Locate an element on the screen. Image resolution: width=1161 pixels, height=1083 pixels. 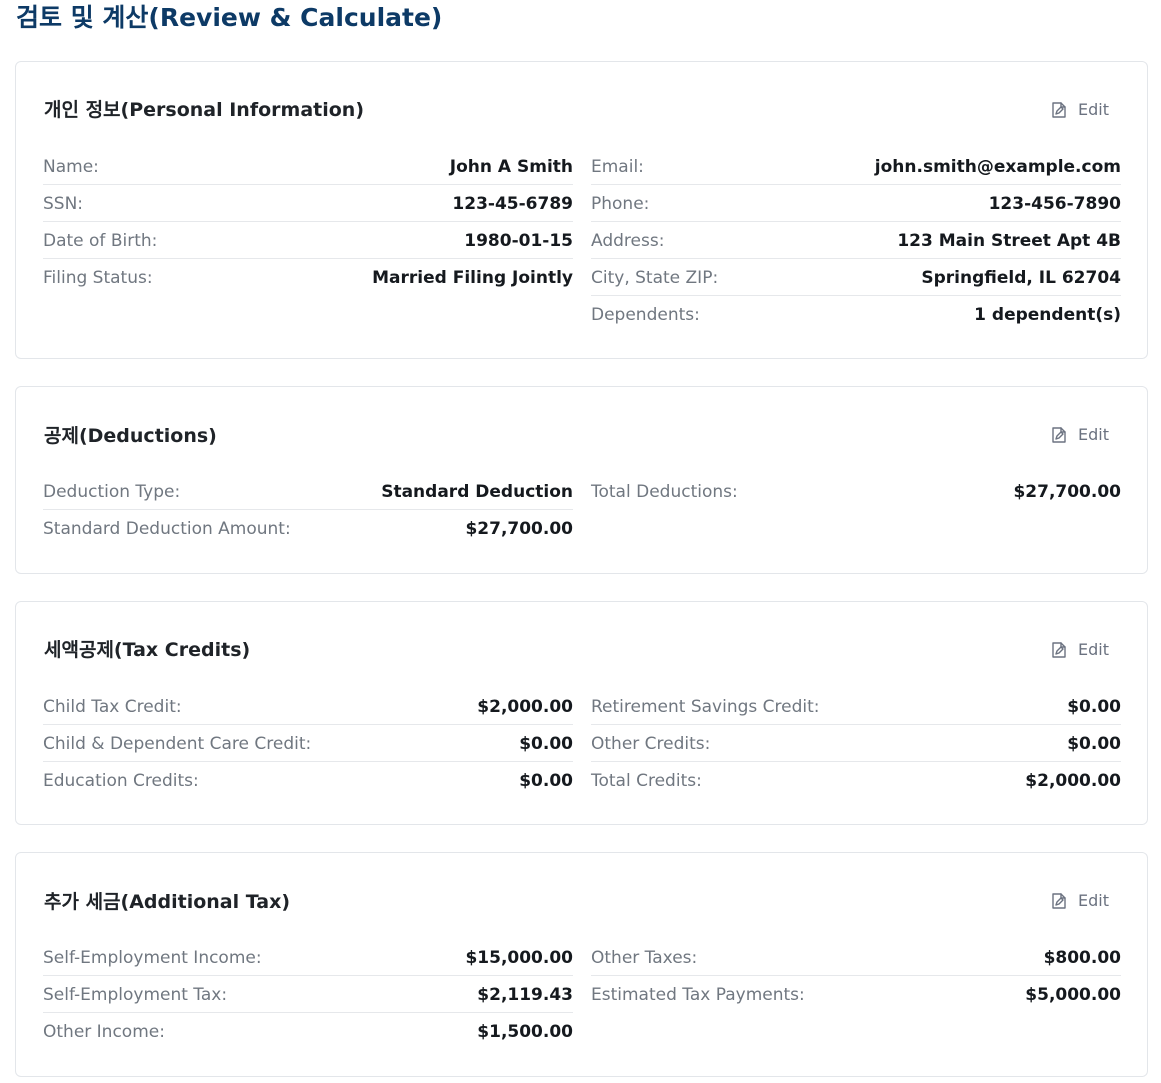
field-value: $15,000.00 is located at coordinates (519, 957).